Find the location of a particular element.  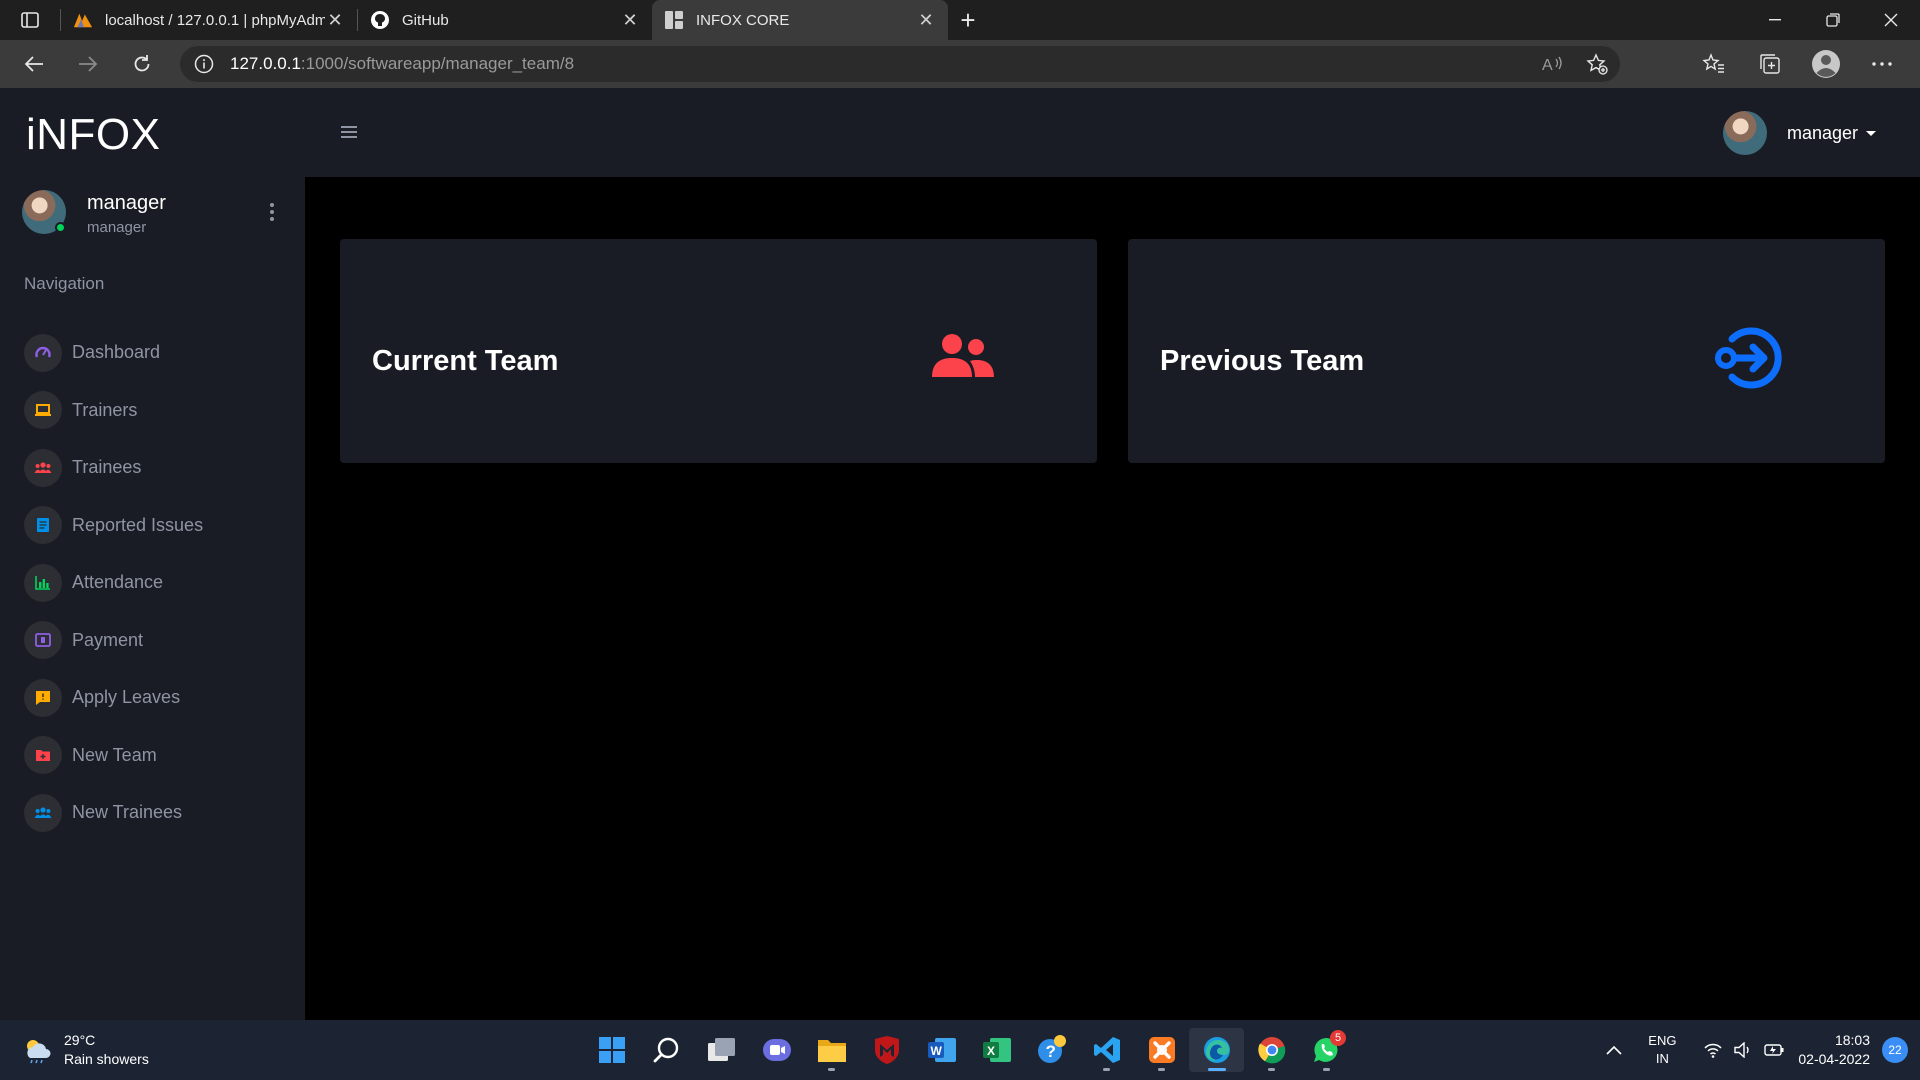

vscode-icon is located at coordinates (1106, 1050).